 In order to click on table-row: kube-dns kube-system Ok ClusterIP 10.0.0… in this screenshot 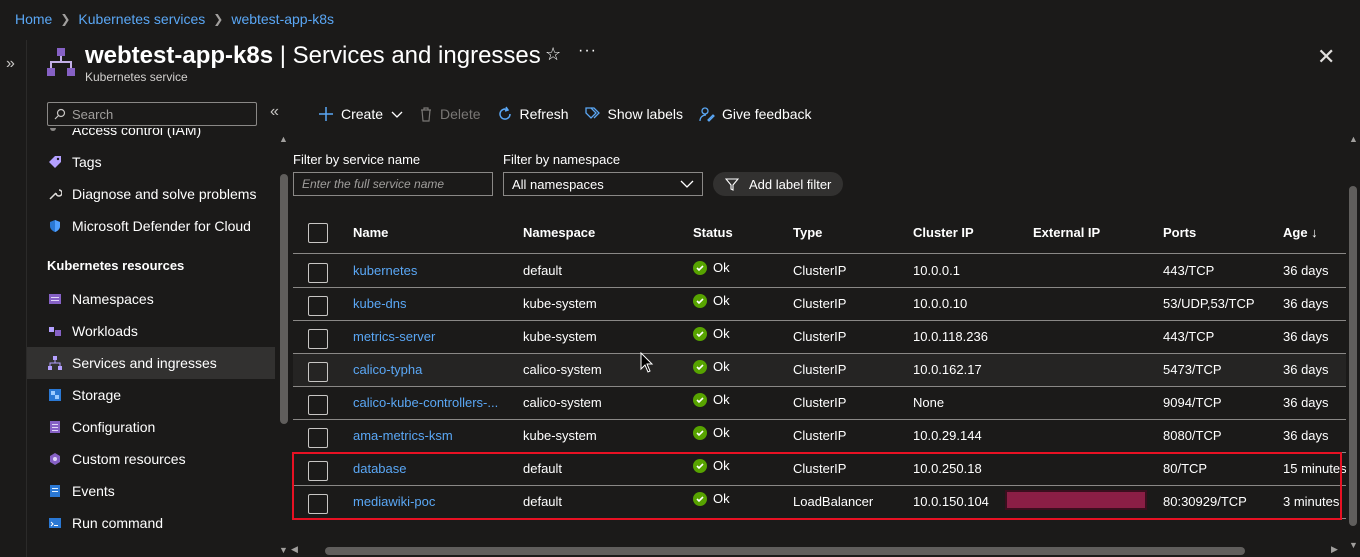, I will do `click(819, 304)`.